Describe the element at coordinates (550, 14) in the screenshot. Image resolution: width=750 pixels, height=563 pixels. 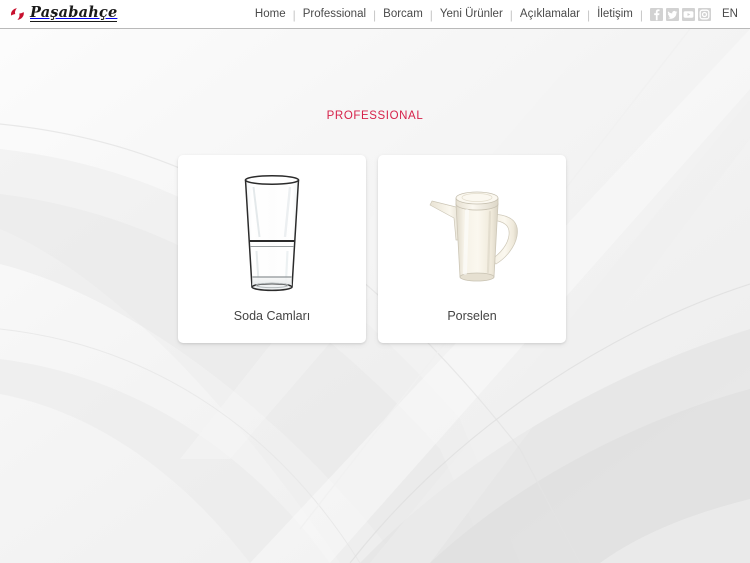
I see `nav-item-aciklamalar: Açıklamalar` at that location.